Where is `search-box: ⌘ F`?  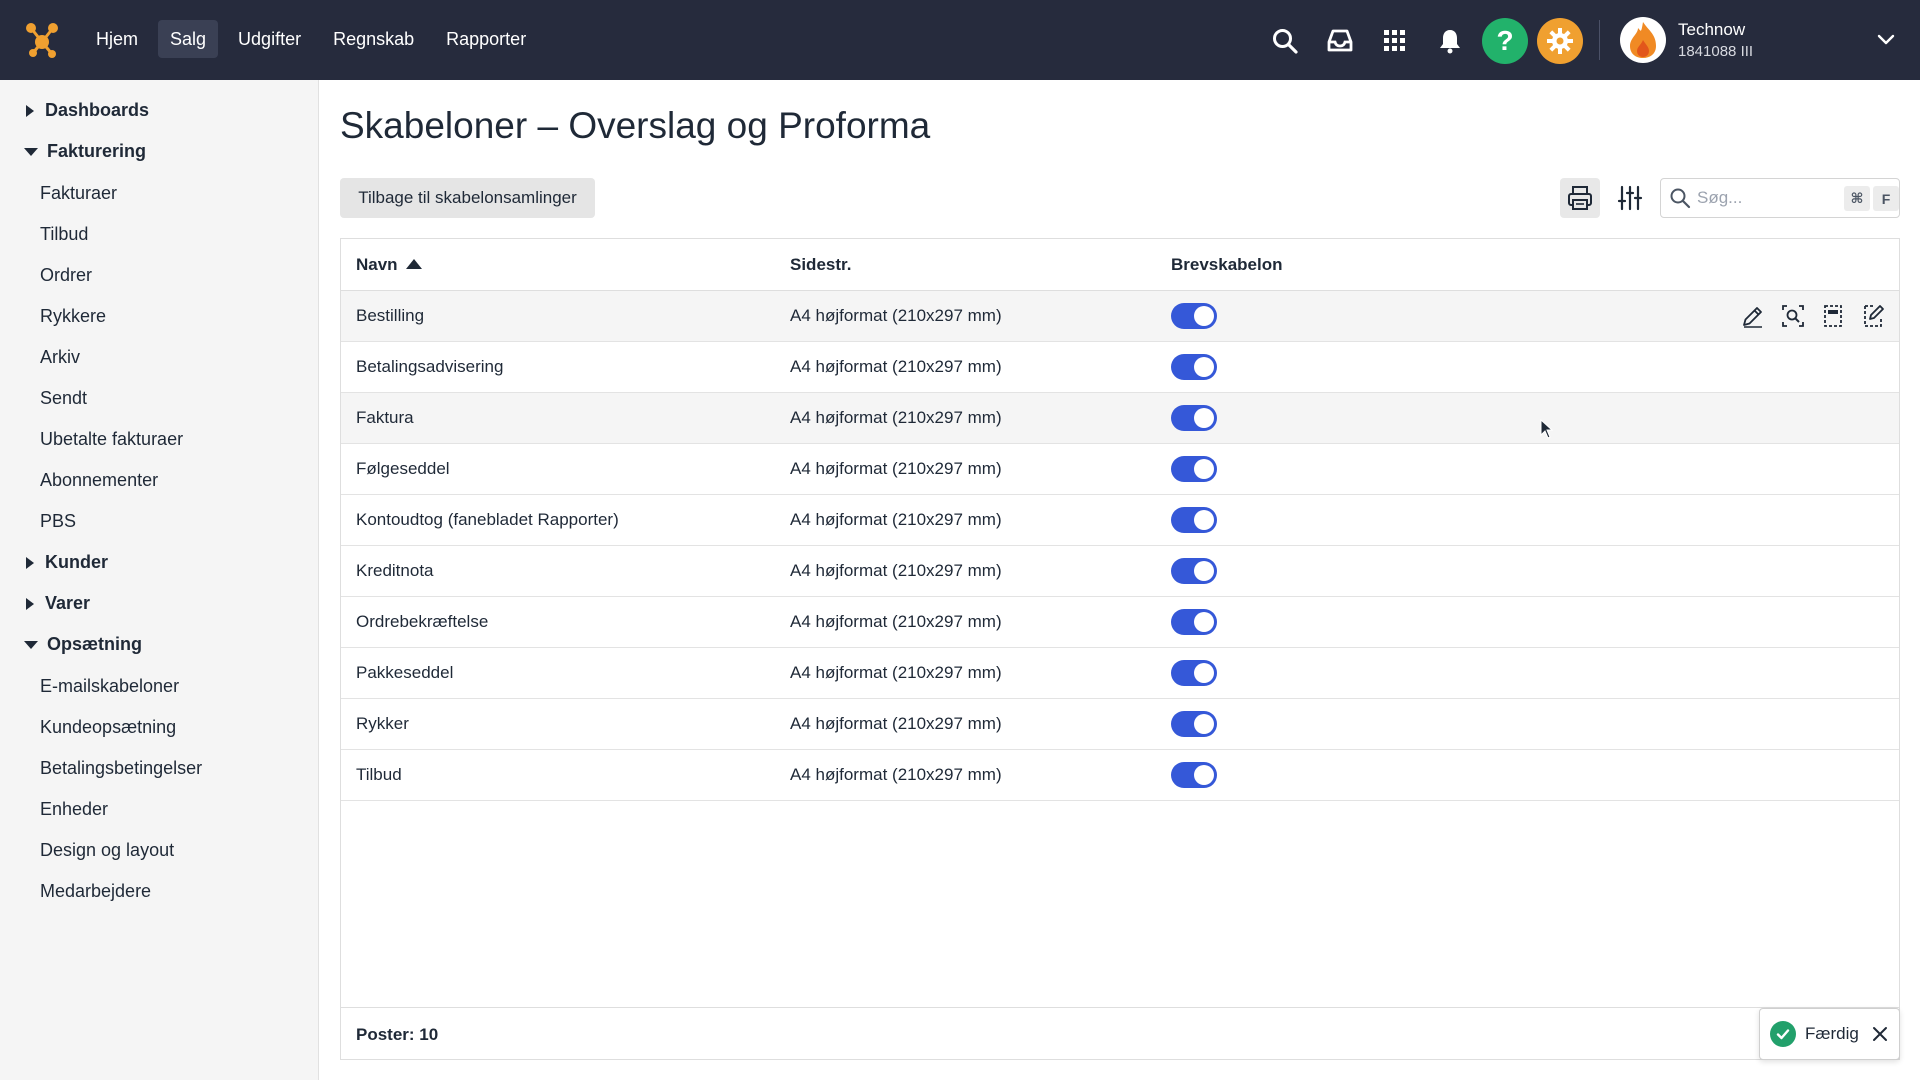 search-box: ⌘ F is located at coordinates (1780, 198).